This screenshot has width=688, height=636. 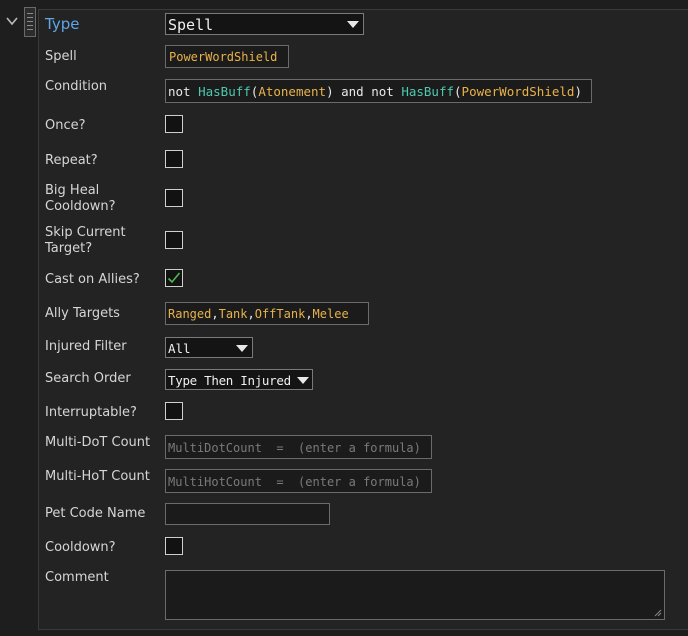 What do you see at coordinates (330, 314) in the screenshot?
I see `code-token: Melee` at bounding box center [330, 314].